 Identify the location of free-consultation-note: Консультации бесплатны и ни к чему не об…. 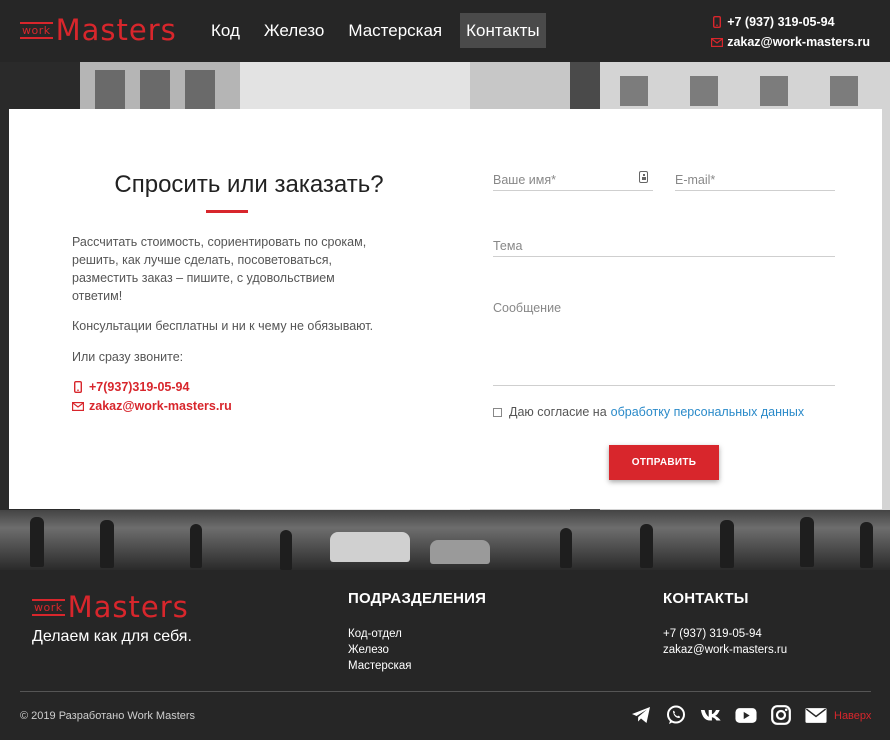
(223, 326).